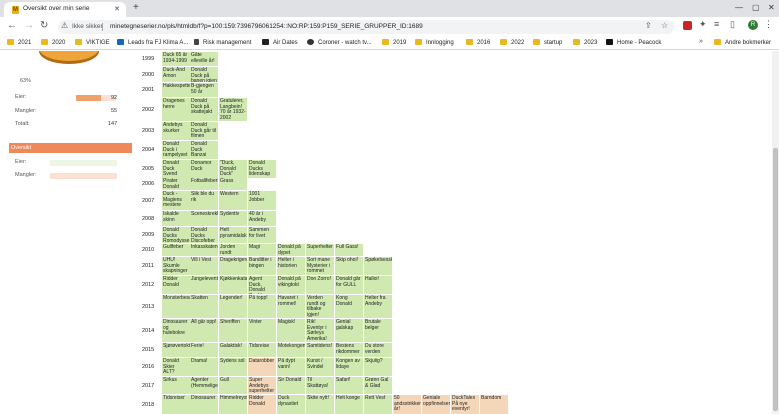 The image size is (779, 414). Describe the element at coordinates (291, 385) in the screenshot. I see `album-cell: Sir Donald` at that location.